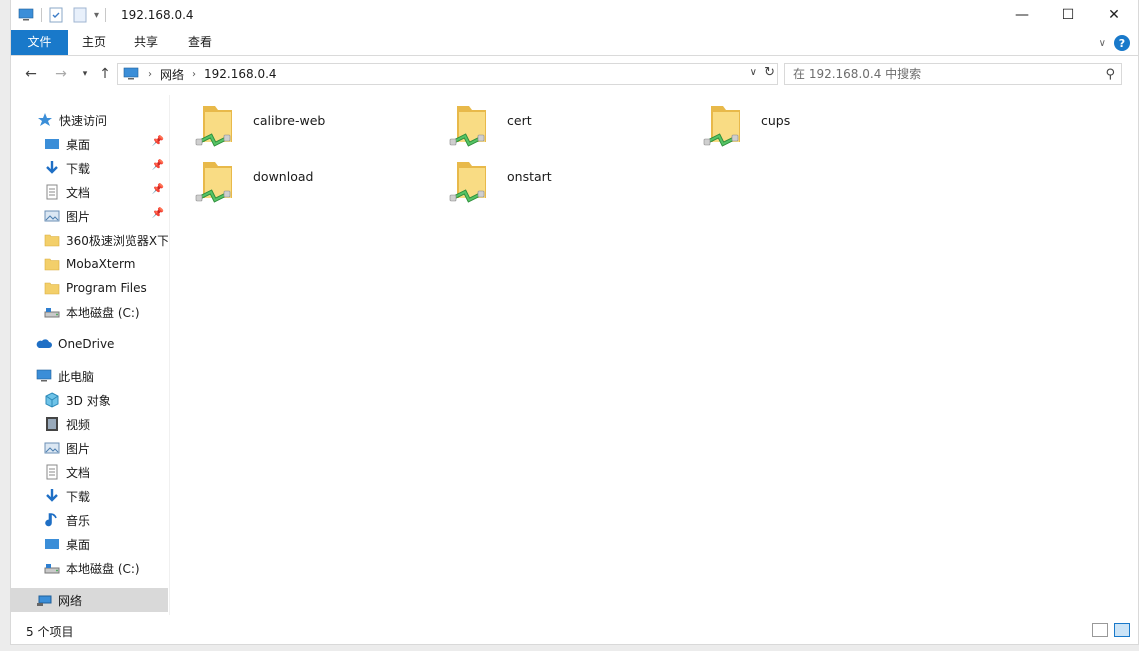 This screenshot has height=651, width=1139. I want to click on nav-item-this-pc: 此电脑, so click(89, 376).